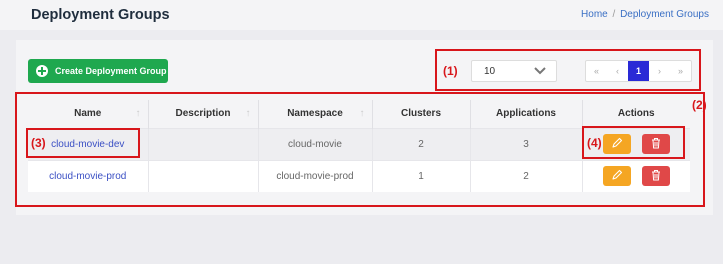 This screenshot has height=264, width=723. I want to click on breadcrumb-home-link: Home, so click(594, 14).